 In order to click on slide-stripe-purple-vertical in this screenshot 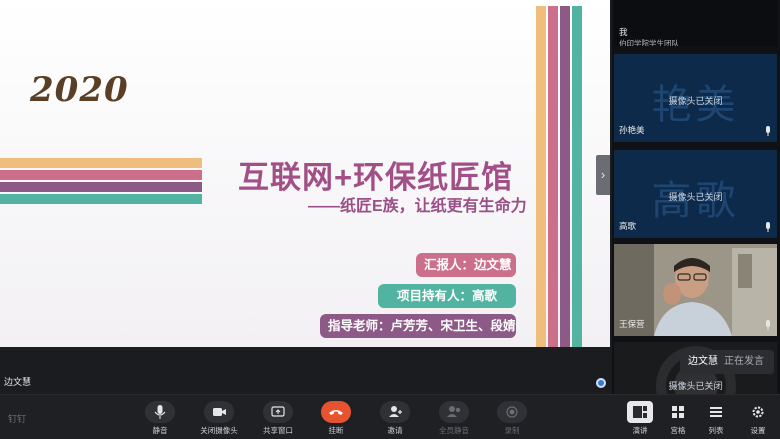, I will do `click(565, 176)`.